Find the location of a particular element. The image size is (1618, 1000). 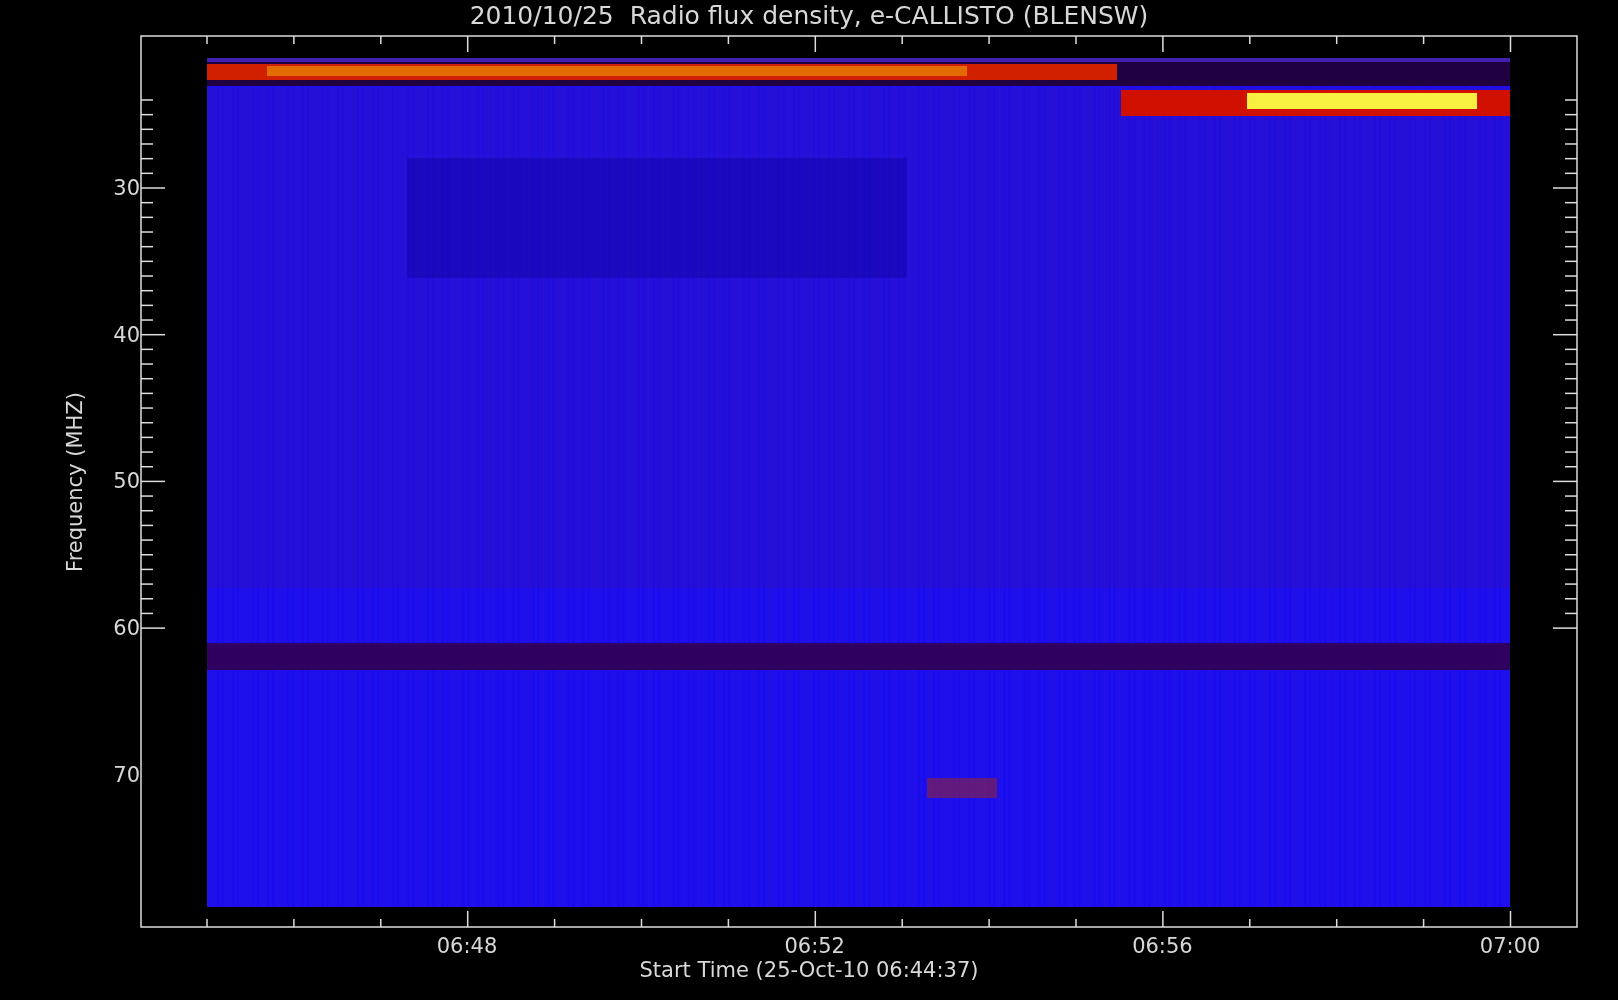

x-tick-label: 06:48 is located at coordinates (467, 946).